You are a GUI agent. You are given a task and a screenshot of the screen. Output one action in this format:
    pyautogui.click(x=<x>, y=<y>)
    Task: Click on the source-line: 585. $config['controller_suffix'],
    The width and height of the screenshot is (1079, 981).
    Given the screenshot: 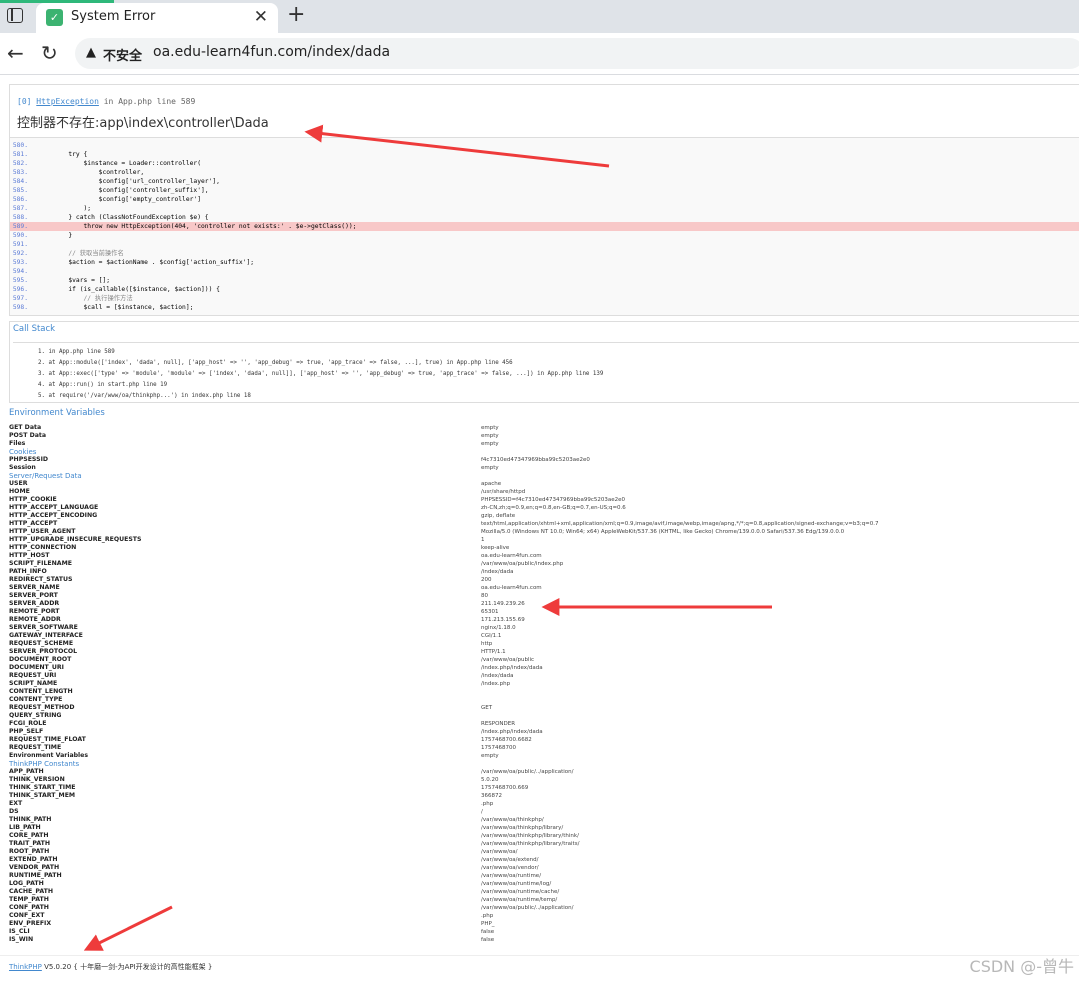 What is the action you would take?
    pyautogui.click(x=544, y=190)
    